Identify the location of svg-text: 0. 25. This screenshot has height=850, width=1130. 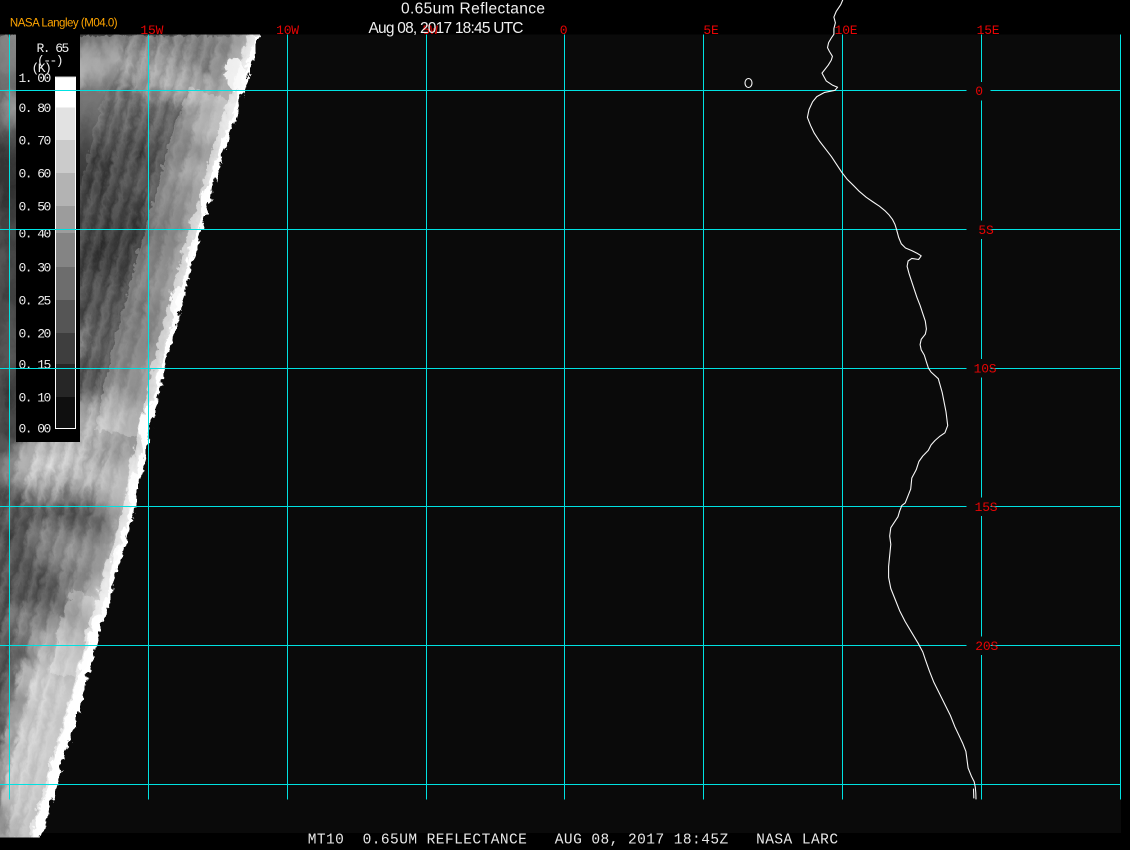
(35, 301).